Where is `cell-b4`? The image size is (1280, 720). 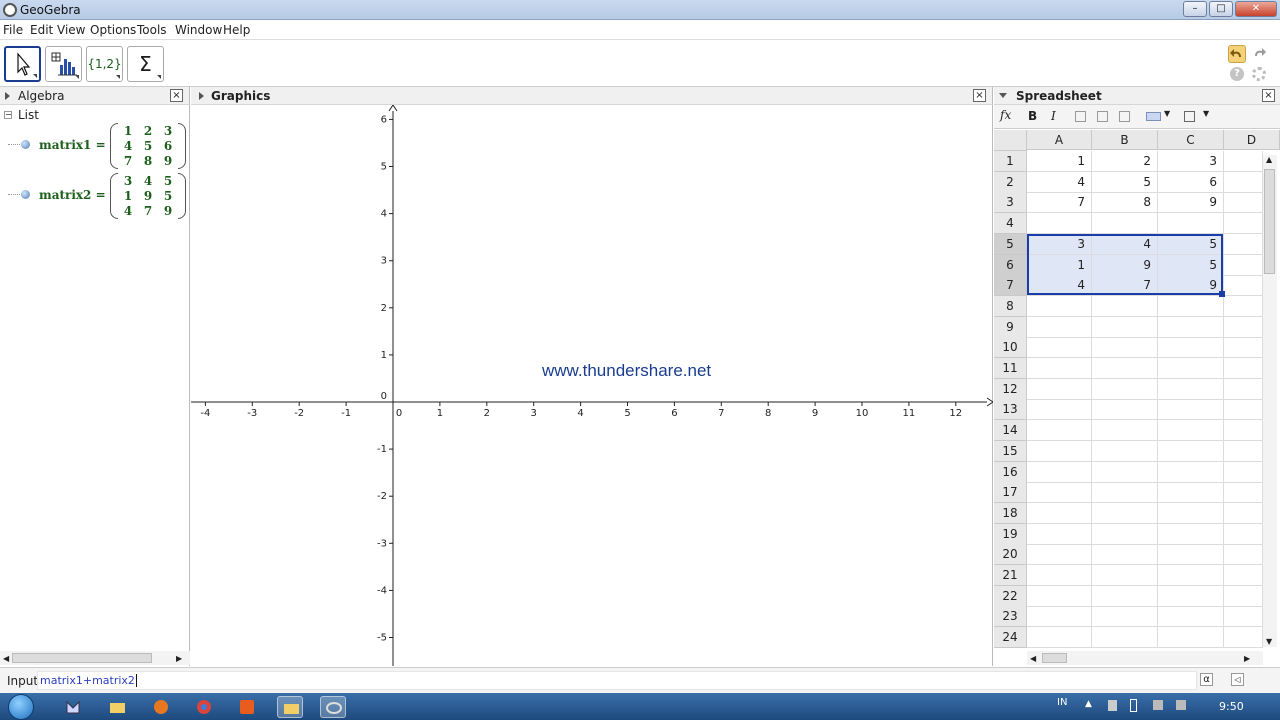
cell-b4 is located at coordinates (1125, 224).